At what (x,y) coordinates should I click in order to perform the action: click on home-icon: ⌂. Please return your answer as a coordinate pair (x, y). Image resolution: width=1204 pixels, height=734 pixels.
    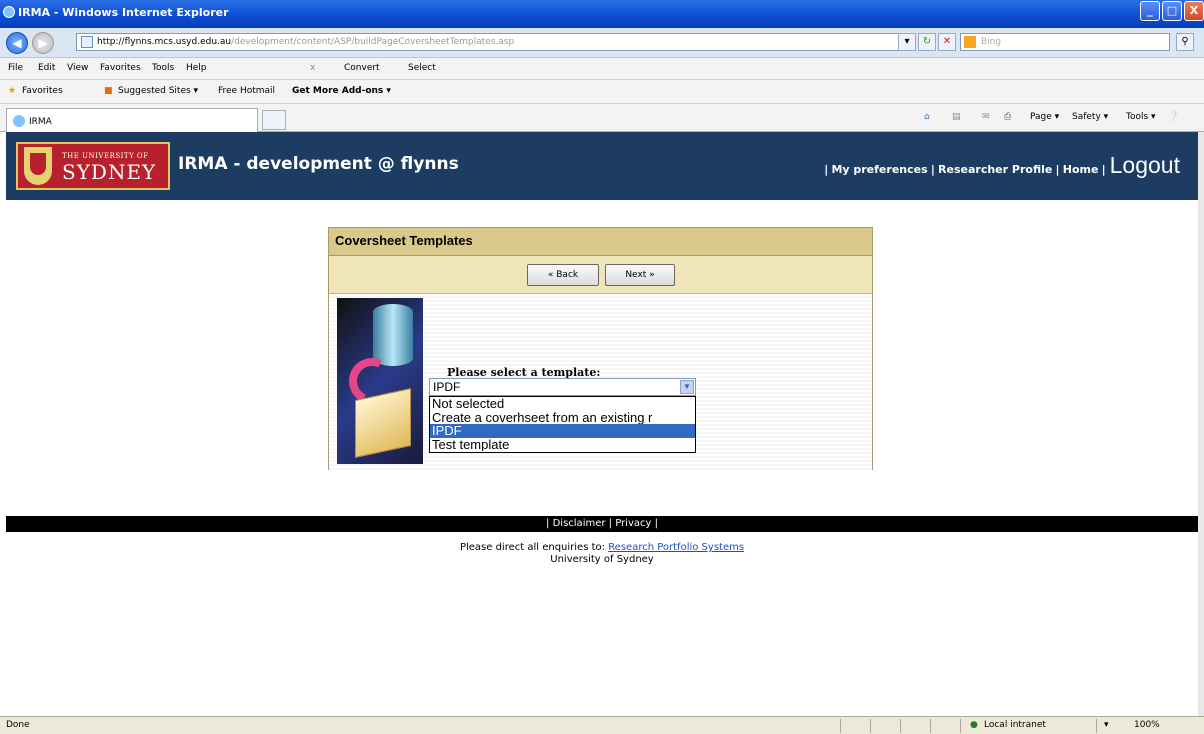
    Looking at the image, I should click on (927, 117).